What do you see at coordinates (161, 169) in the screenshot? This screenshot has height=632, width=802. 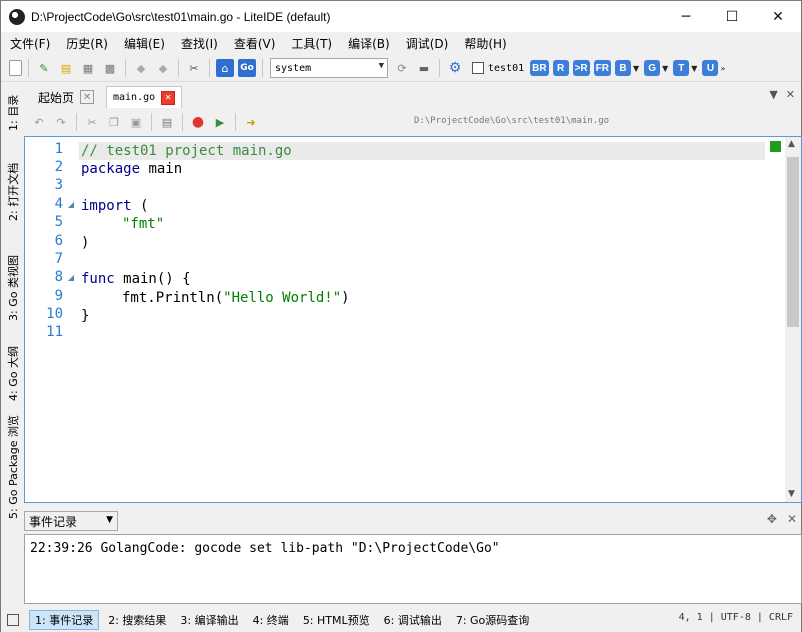 I see `code-text: main` at bounding box center [161, 169].